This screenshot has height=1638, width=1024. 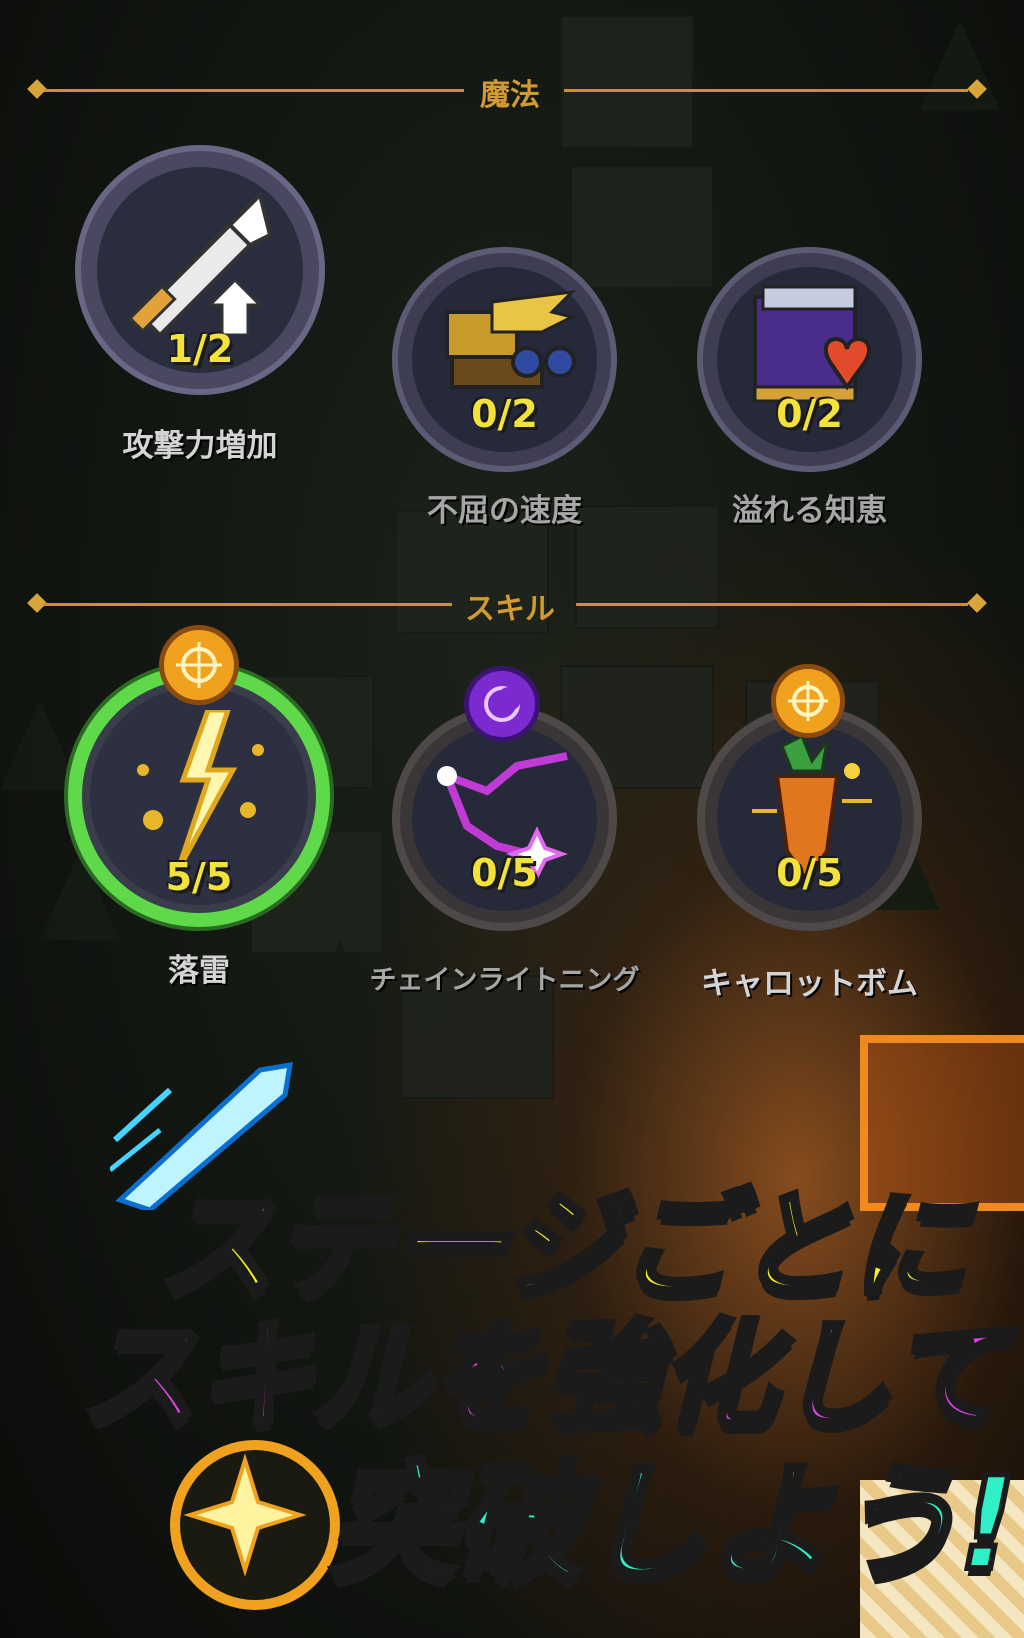 I want to click on skill-card-thunder: 5/5 落雷, so click(x=199, y=806).